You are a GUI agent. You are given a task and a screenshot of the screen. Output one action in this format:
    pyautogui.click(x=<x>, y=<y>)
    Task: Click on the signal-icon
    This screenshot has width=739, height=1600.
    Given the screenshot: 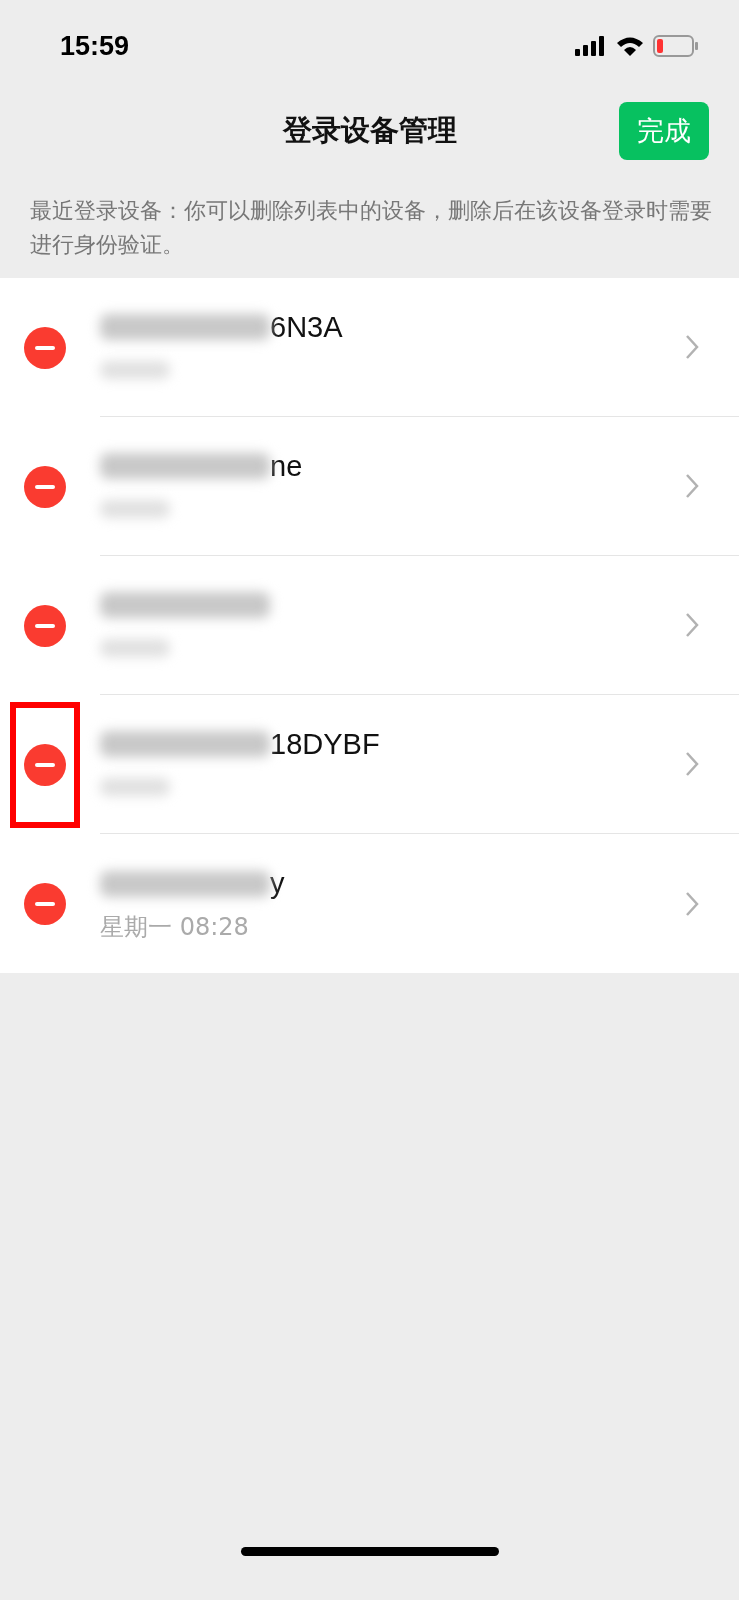 What is the action you would take?
    pyautogui.click(x=591, y=46)
    